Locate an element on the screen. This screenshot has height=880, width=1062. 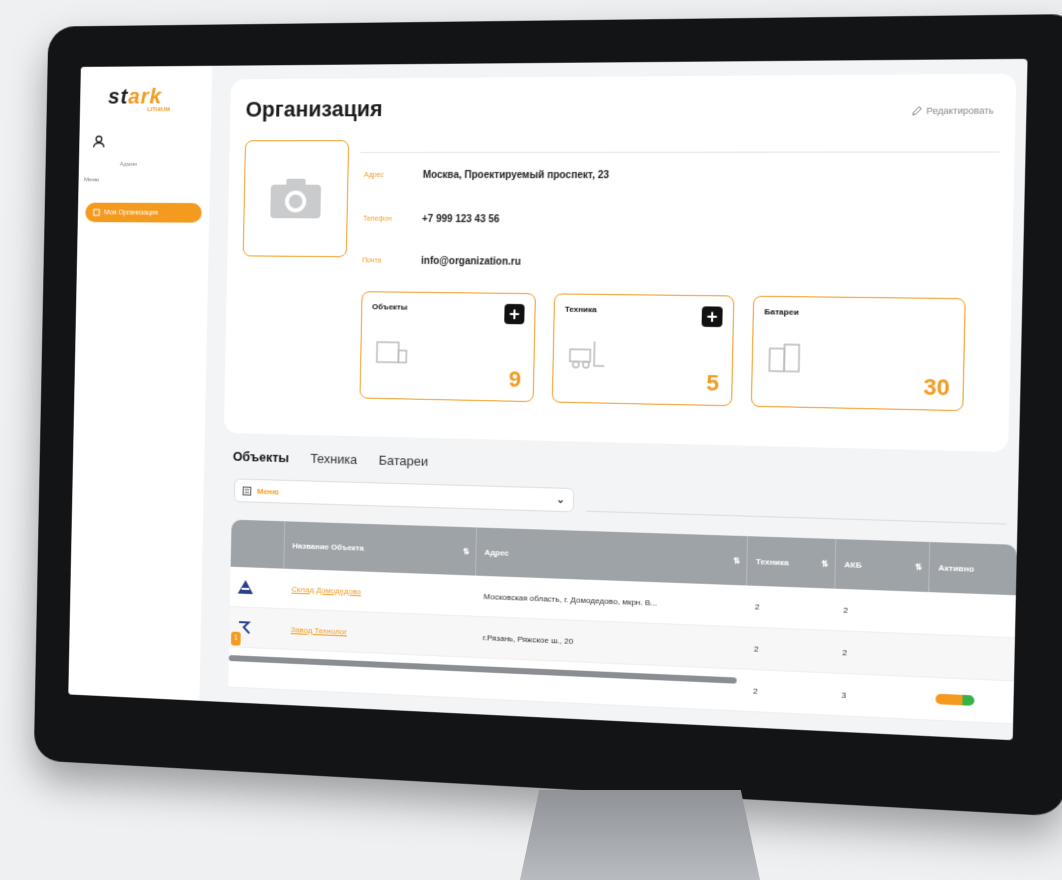
edit-button: Редактировать is located at coordinates (952, 110).